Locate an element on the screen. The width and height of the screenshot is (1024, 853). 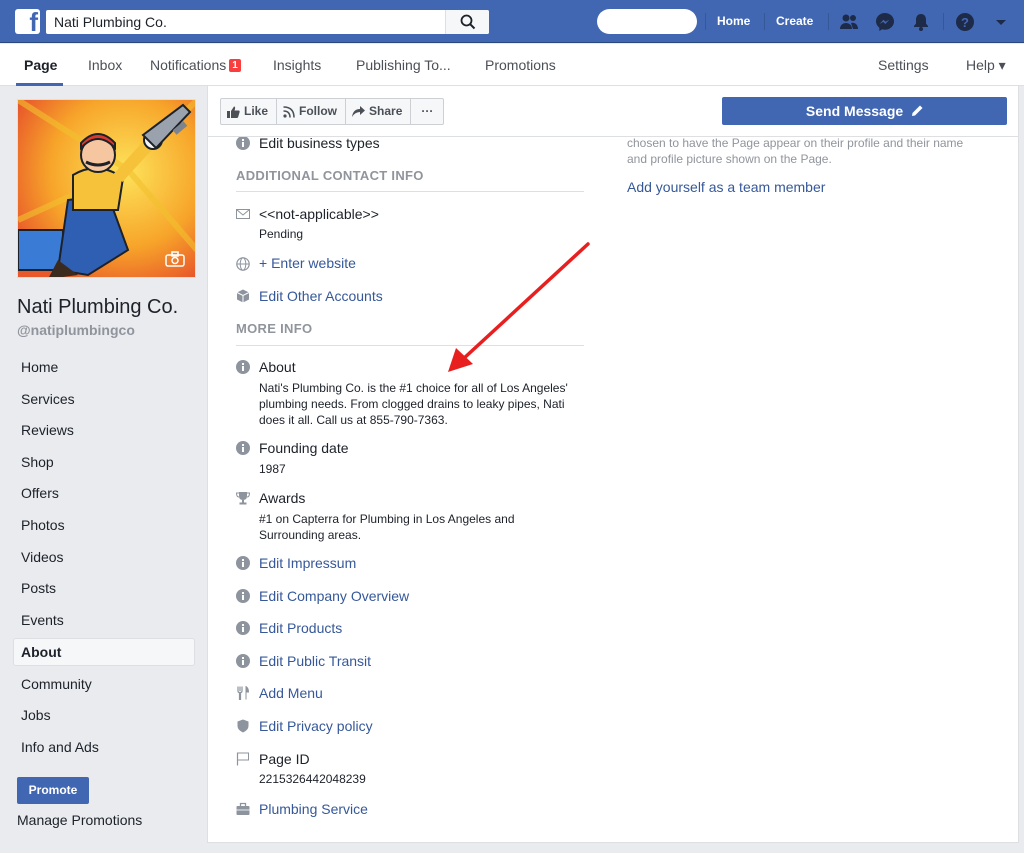
like-button: Like is located at coordinates (249, 111).